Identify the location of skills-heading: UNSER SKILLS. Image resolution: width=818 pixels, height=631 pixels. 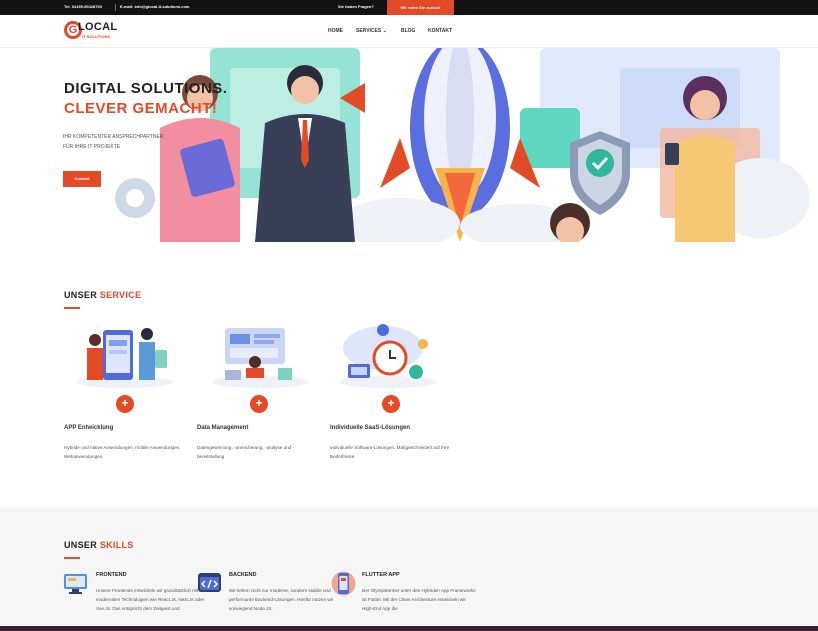
(99, 545).